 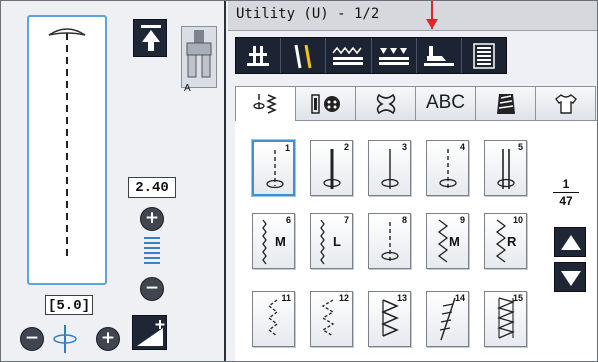 What do you see at coordinates (517, 298) in the screenshot?
I see `stitch-number: 15` at bounding box center [517, 298].